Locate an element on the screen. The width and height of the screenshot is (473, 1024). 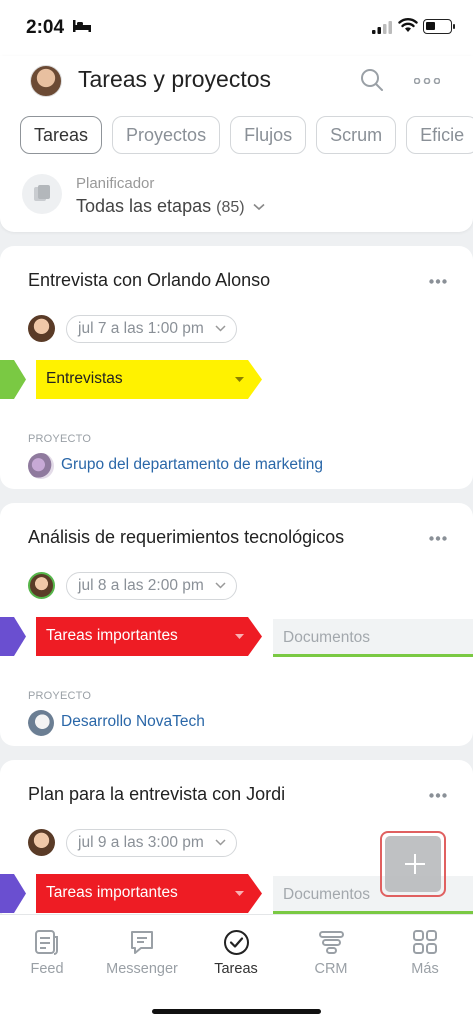
tab-scrum: Scrum is located at coordinates (356, 135).